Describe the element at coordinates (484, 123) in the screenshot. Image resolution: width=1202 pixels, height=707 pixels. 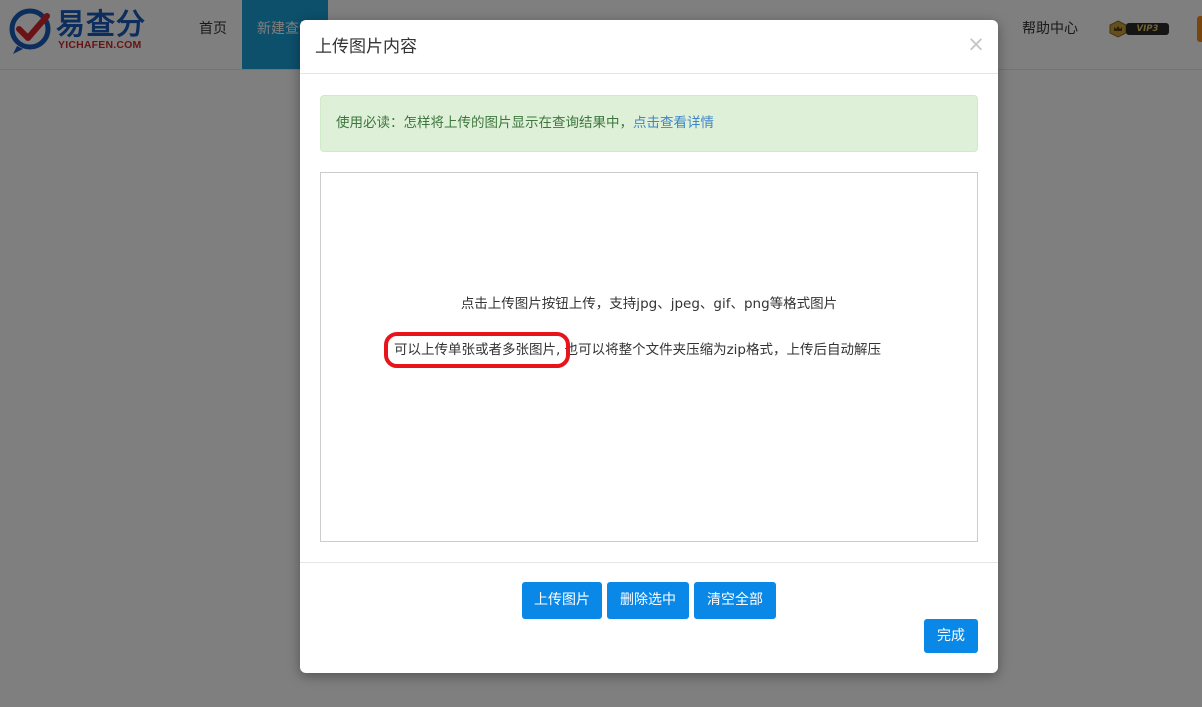
I see `notice-text: 使用必读：怎样将上传的图片显示在查询结果中，` at that location.